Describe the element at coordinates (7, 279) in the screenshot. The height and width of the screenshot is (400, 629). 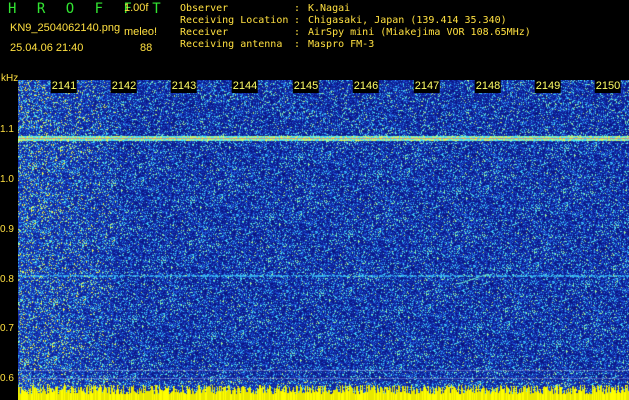
I see `frequency-tick: 0.8` at that location.